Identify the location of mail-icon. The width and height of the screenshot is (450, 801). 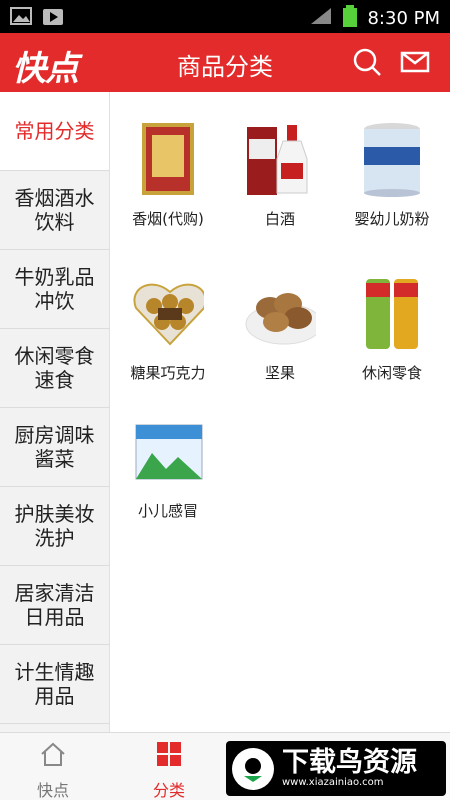
(415, 62).